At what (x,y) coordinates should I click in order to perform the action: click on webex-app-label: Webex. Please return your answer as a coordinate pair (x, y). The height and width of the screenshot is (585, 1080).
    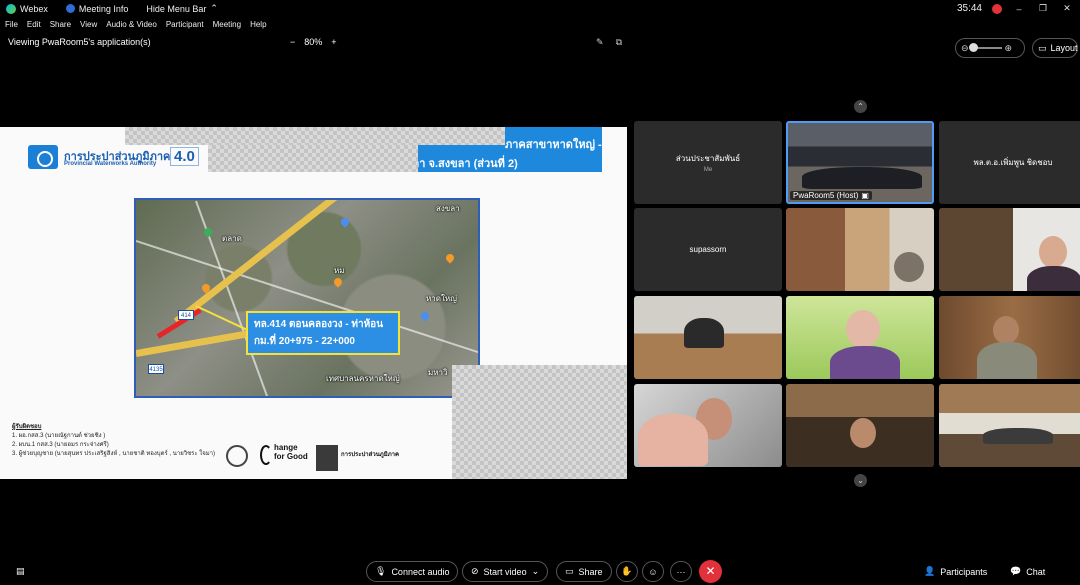
    Looking at the image, I should click on (27, 8).